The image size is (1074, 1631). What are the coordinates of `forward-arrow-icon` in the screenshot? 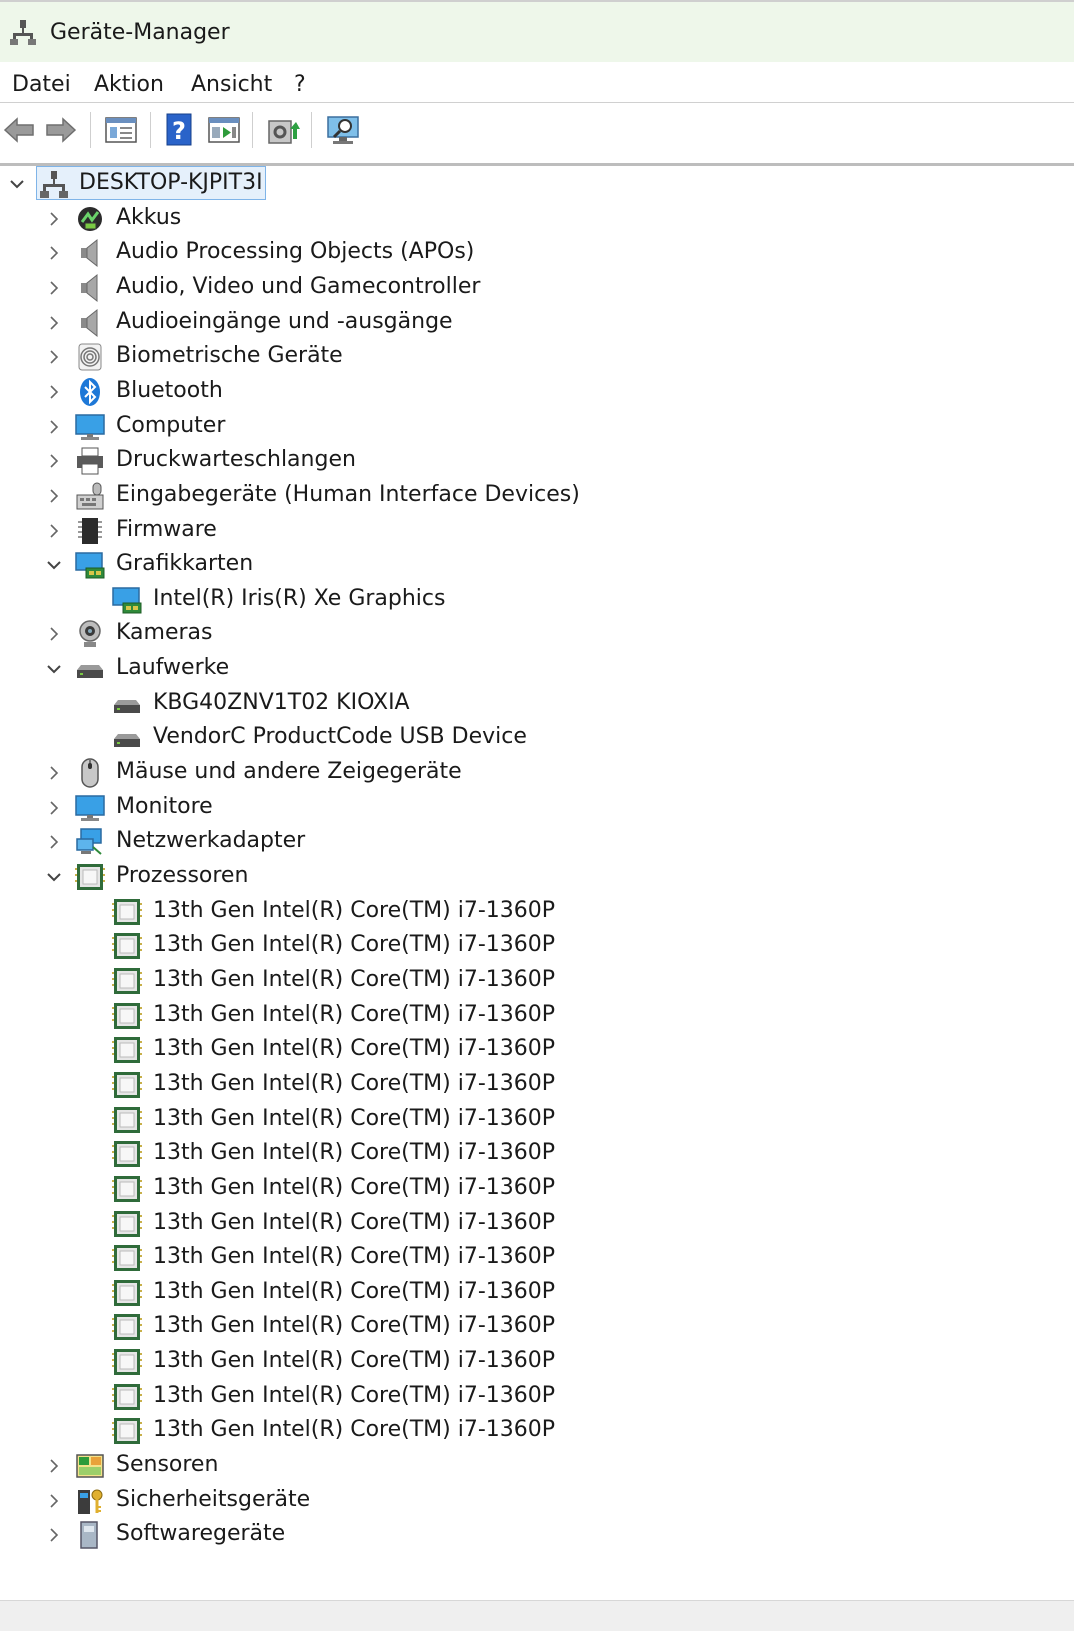 It's located at (61, 130).